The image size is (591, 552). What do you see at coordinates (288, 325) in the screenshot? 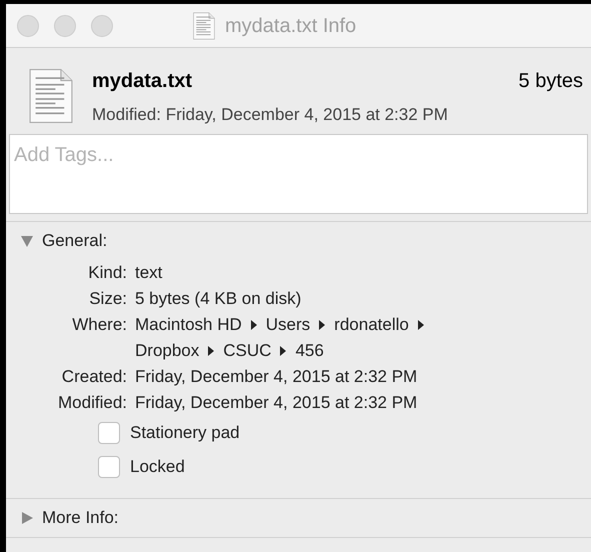
I see `folder-name: Users` at bounding box center [288, 325].